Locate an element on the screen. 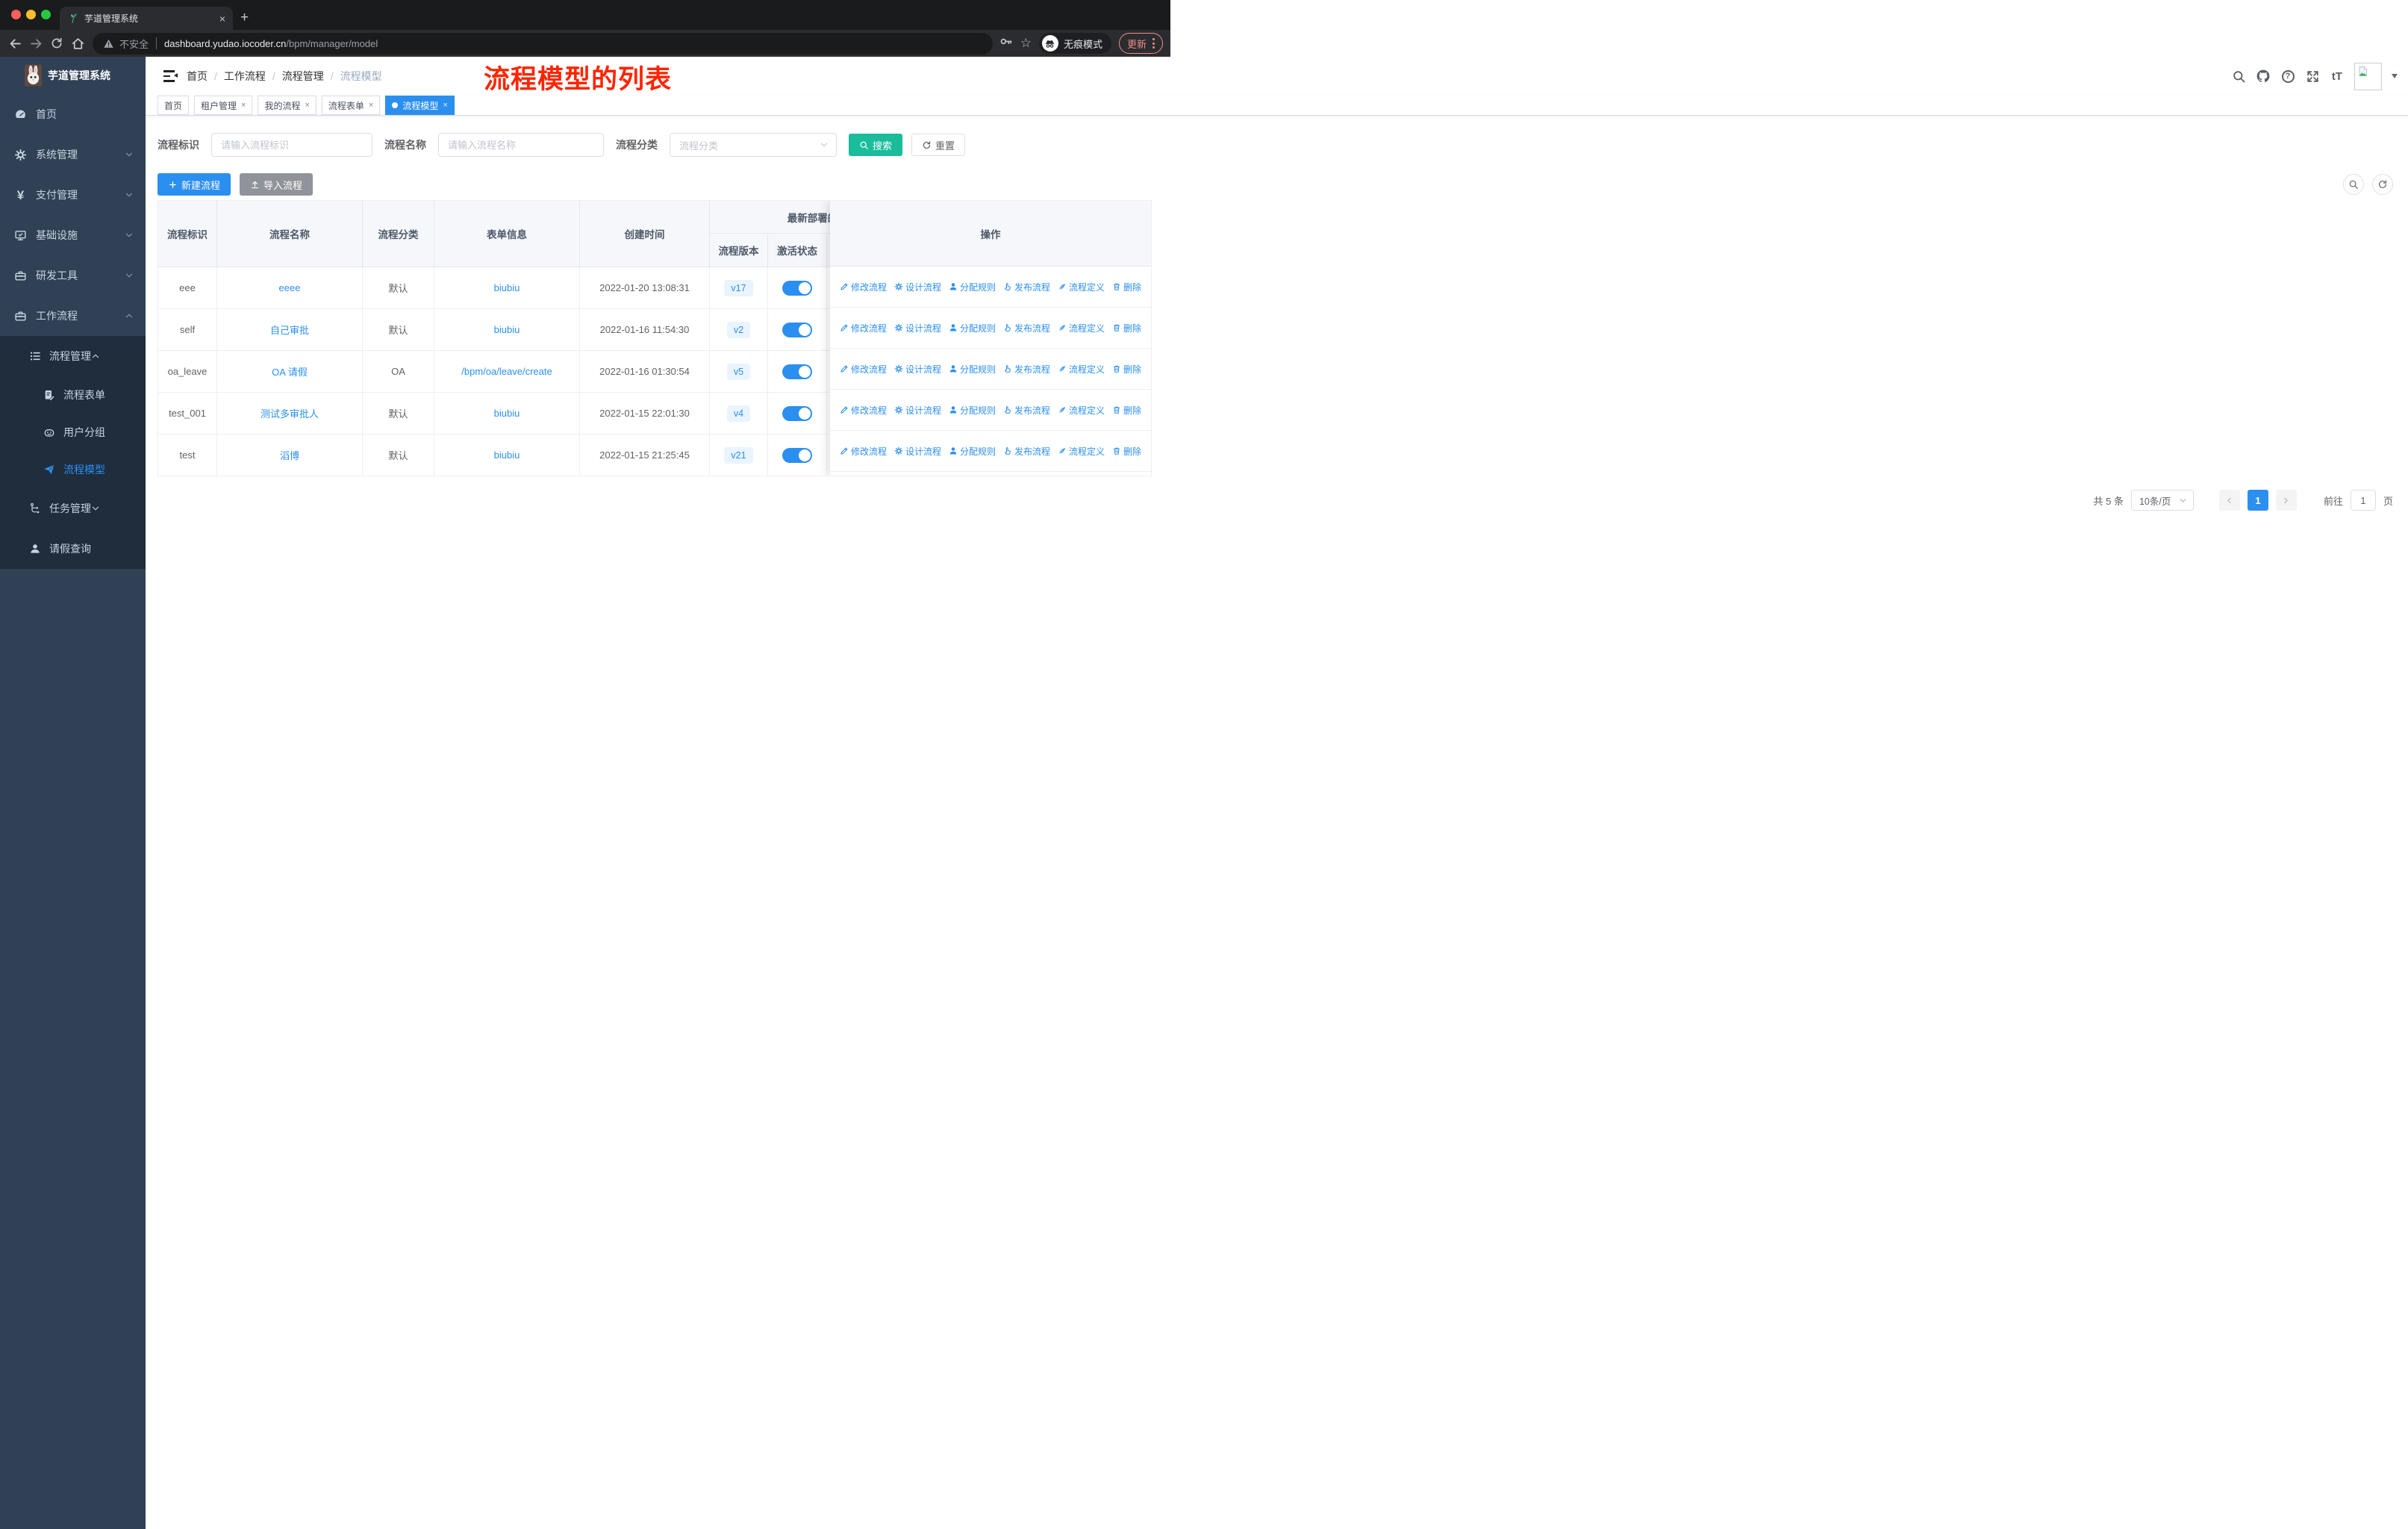 The height and width of the screenshot is (1529, 2408). sidebar-item-payment: ¥ 支付管理 is located at coordinates (73, 195).